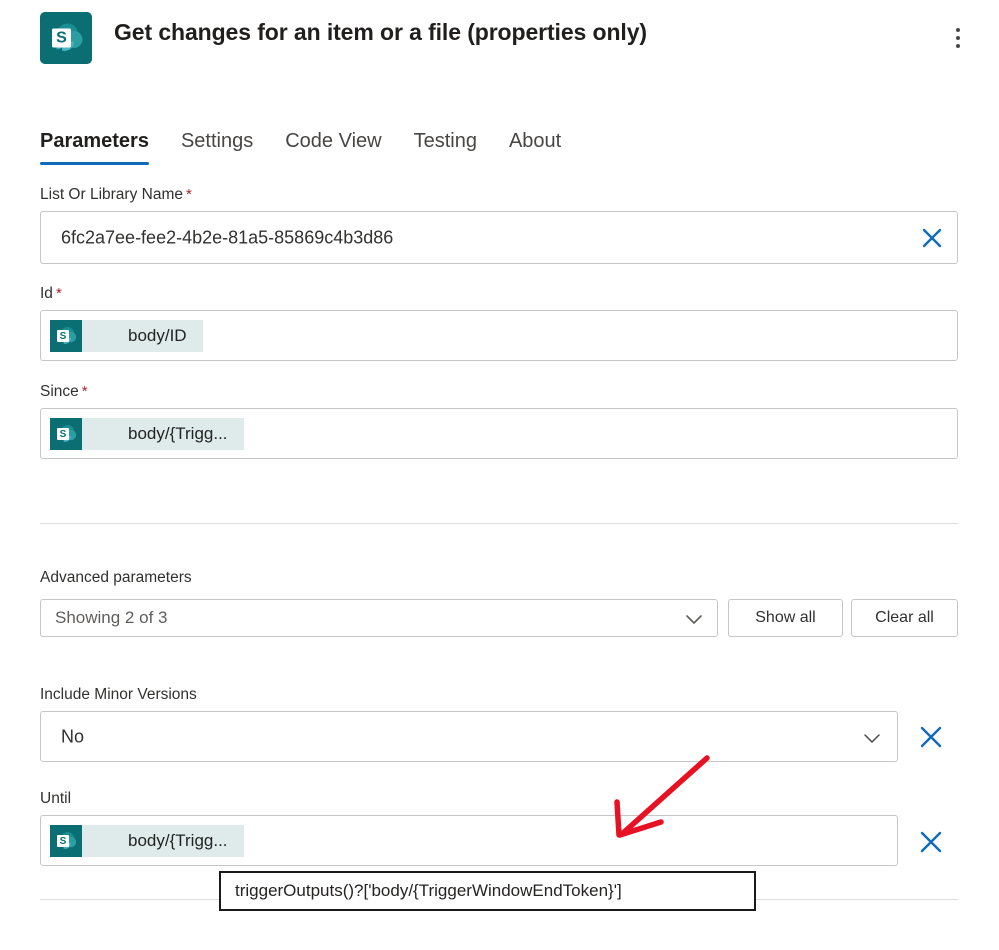  I want to click on list-or-library-label: List Or Library Name *, so click(116, 195).